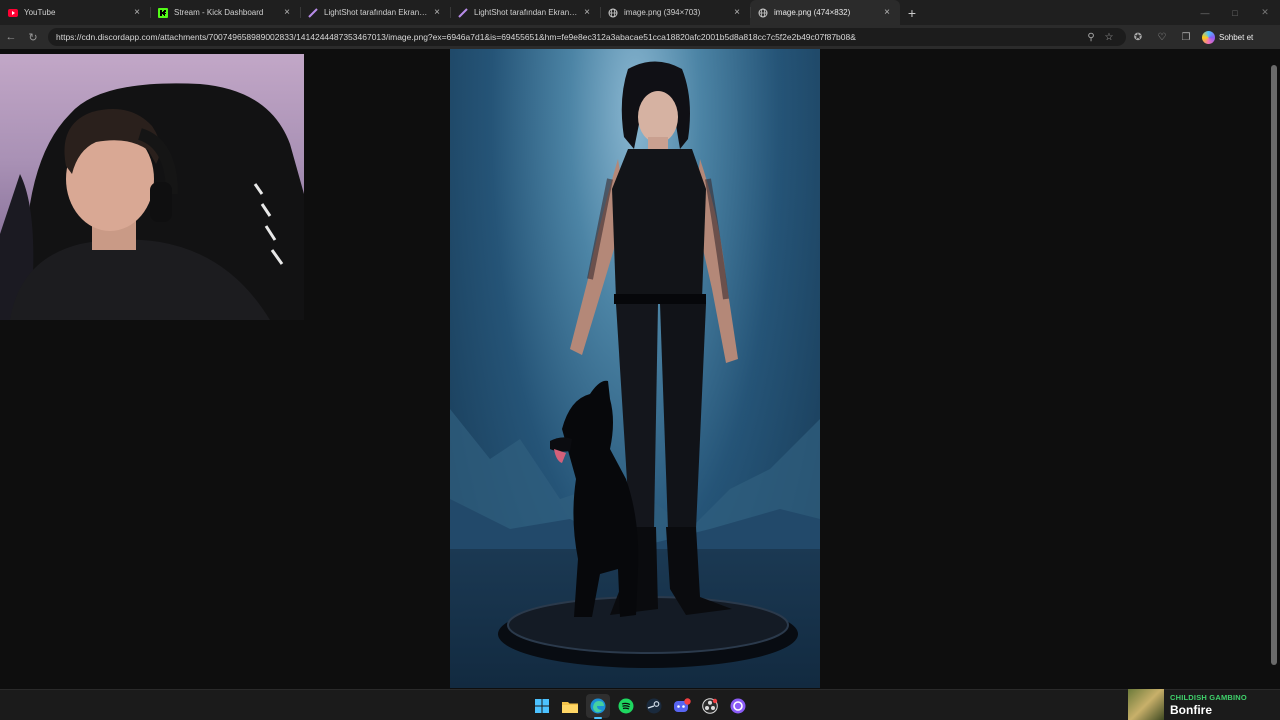 The image size is (1280, 720). Describe the element at coordinates (662, 12) in the screenshot. I see `tab-title: image.png (394×703)` at that location.